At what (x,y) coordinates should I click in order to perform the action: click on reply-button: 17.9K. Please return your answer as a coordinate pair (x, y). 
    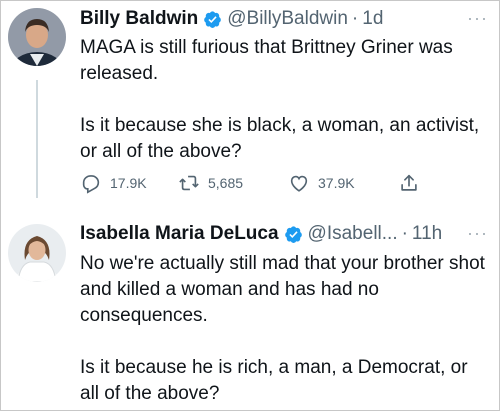
    Looking at the image, I should click on (113, 183).